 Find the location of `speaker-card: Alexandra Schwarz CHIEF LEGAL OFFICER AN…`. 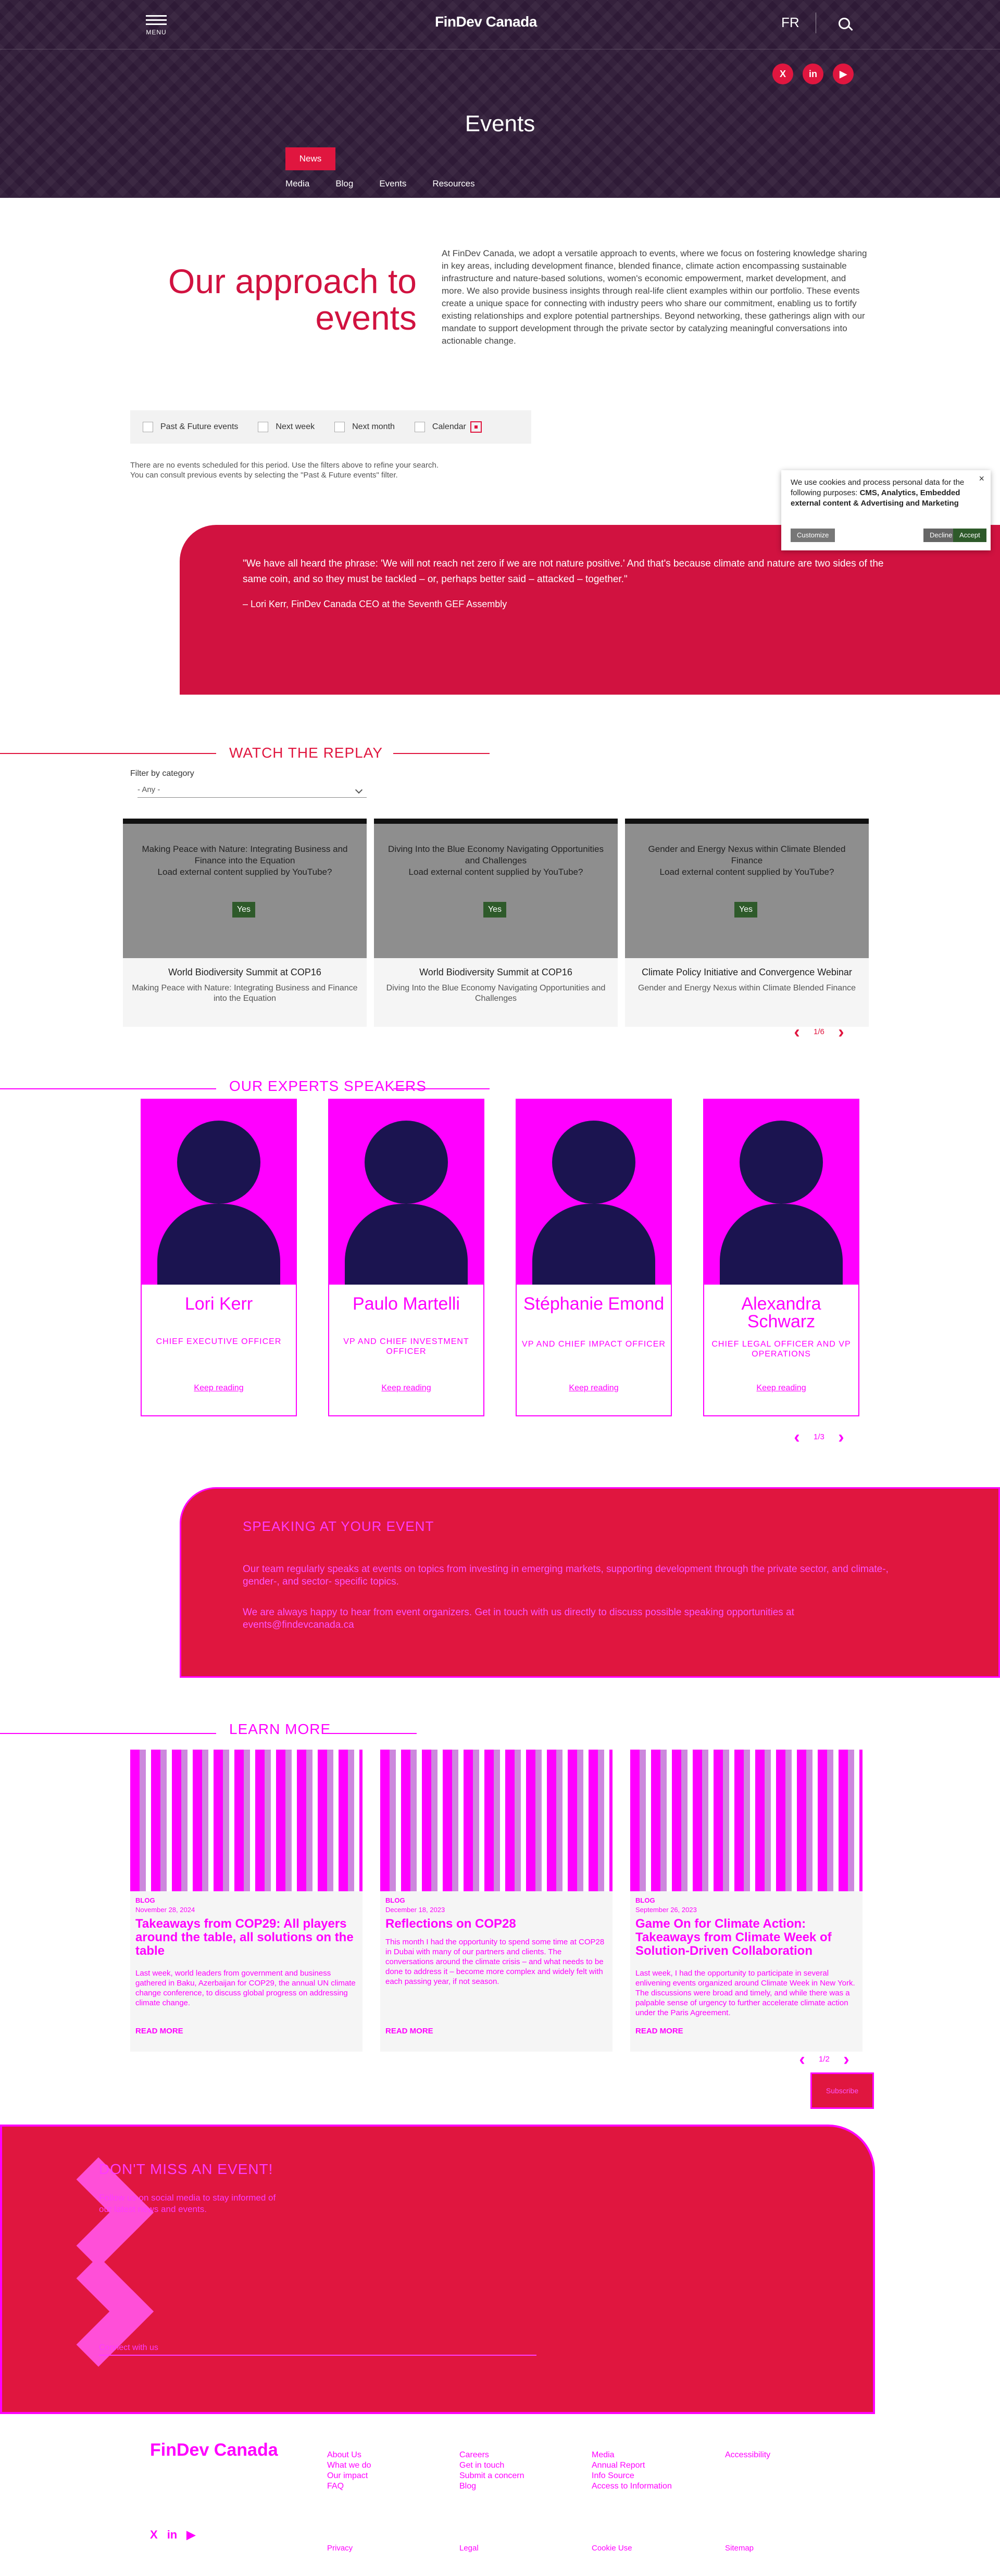

speaker-card: Alexandra Schwarz CHIEF LEGAL OFFICER AN… is located at coordinates (781, 1258).